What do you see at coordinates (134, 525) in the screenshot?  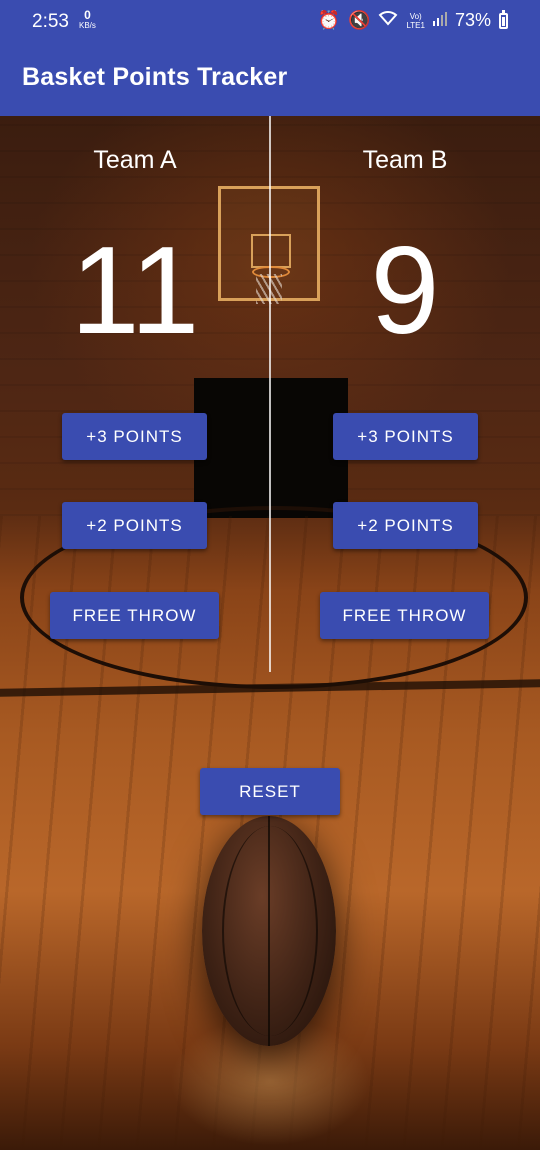 I see `team-a-plus-two-button: +2 POINTS` at bounding box center [134, 525].